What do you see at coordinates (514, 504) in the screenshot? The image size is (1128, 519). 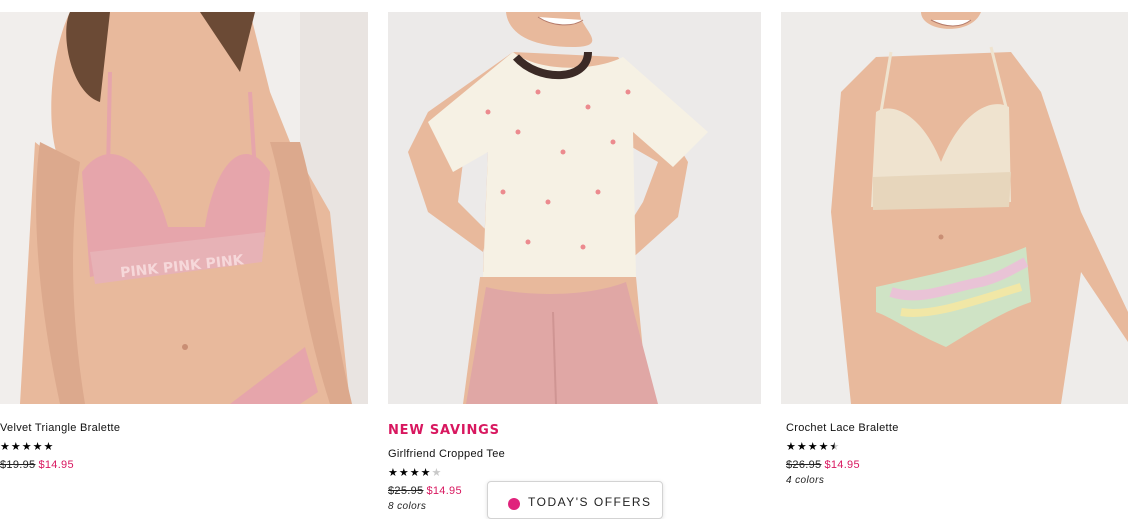 I see `tag-icon` at bounding box center [514, 504].